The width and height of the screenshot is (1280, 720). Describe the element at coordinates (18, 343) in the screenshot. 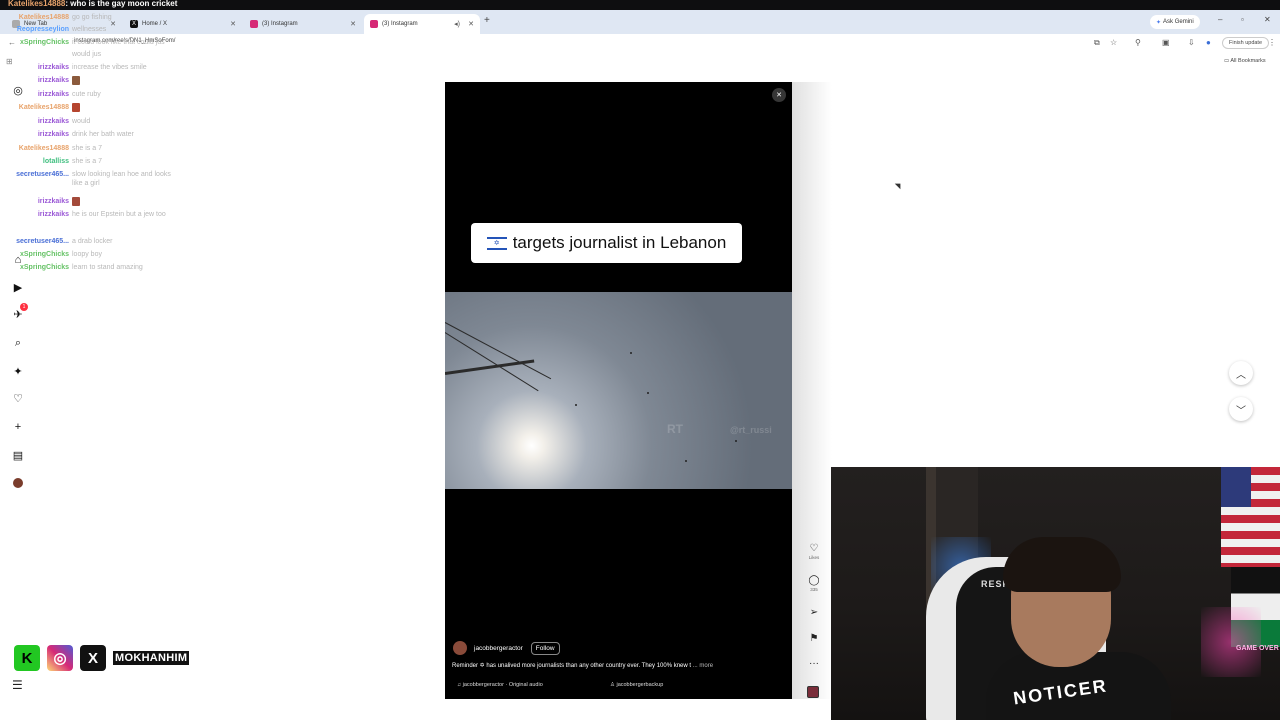

I see `search-icon: ⌕` at that location.